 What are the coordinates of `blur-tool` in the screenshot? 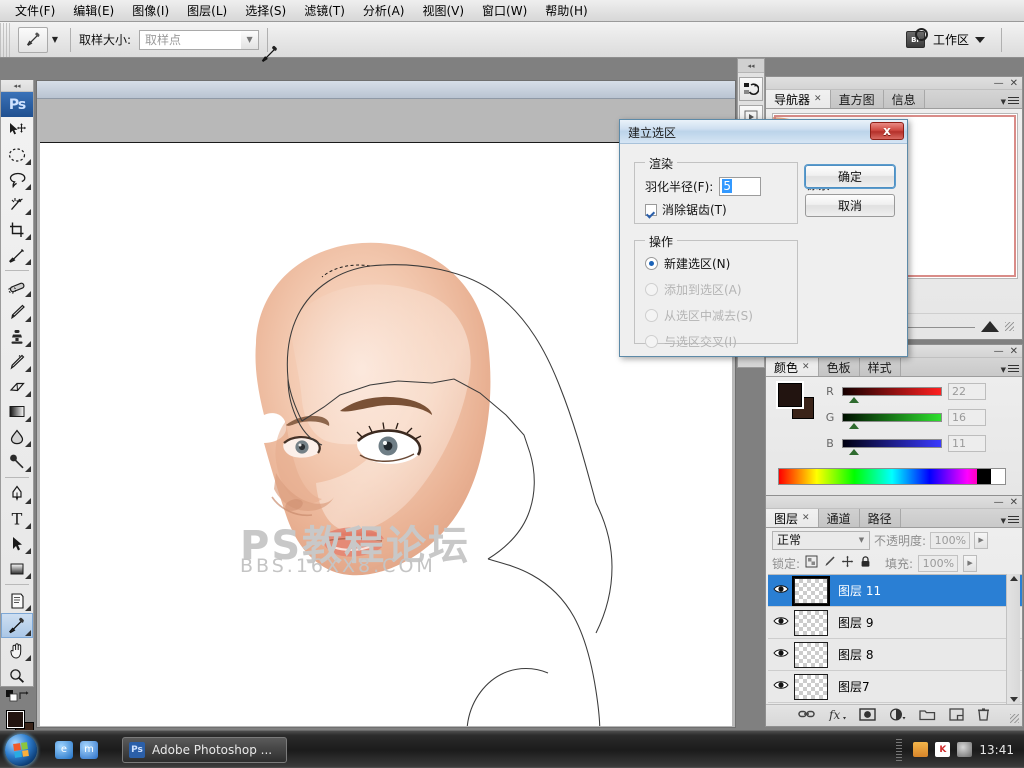 It's located at (17, 436).